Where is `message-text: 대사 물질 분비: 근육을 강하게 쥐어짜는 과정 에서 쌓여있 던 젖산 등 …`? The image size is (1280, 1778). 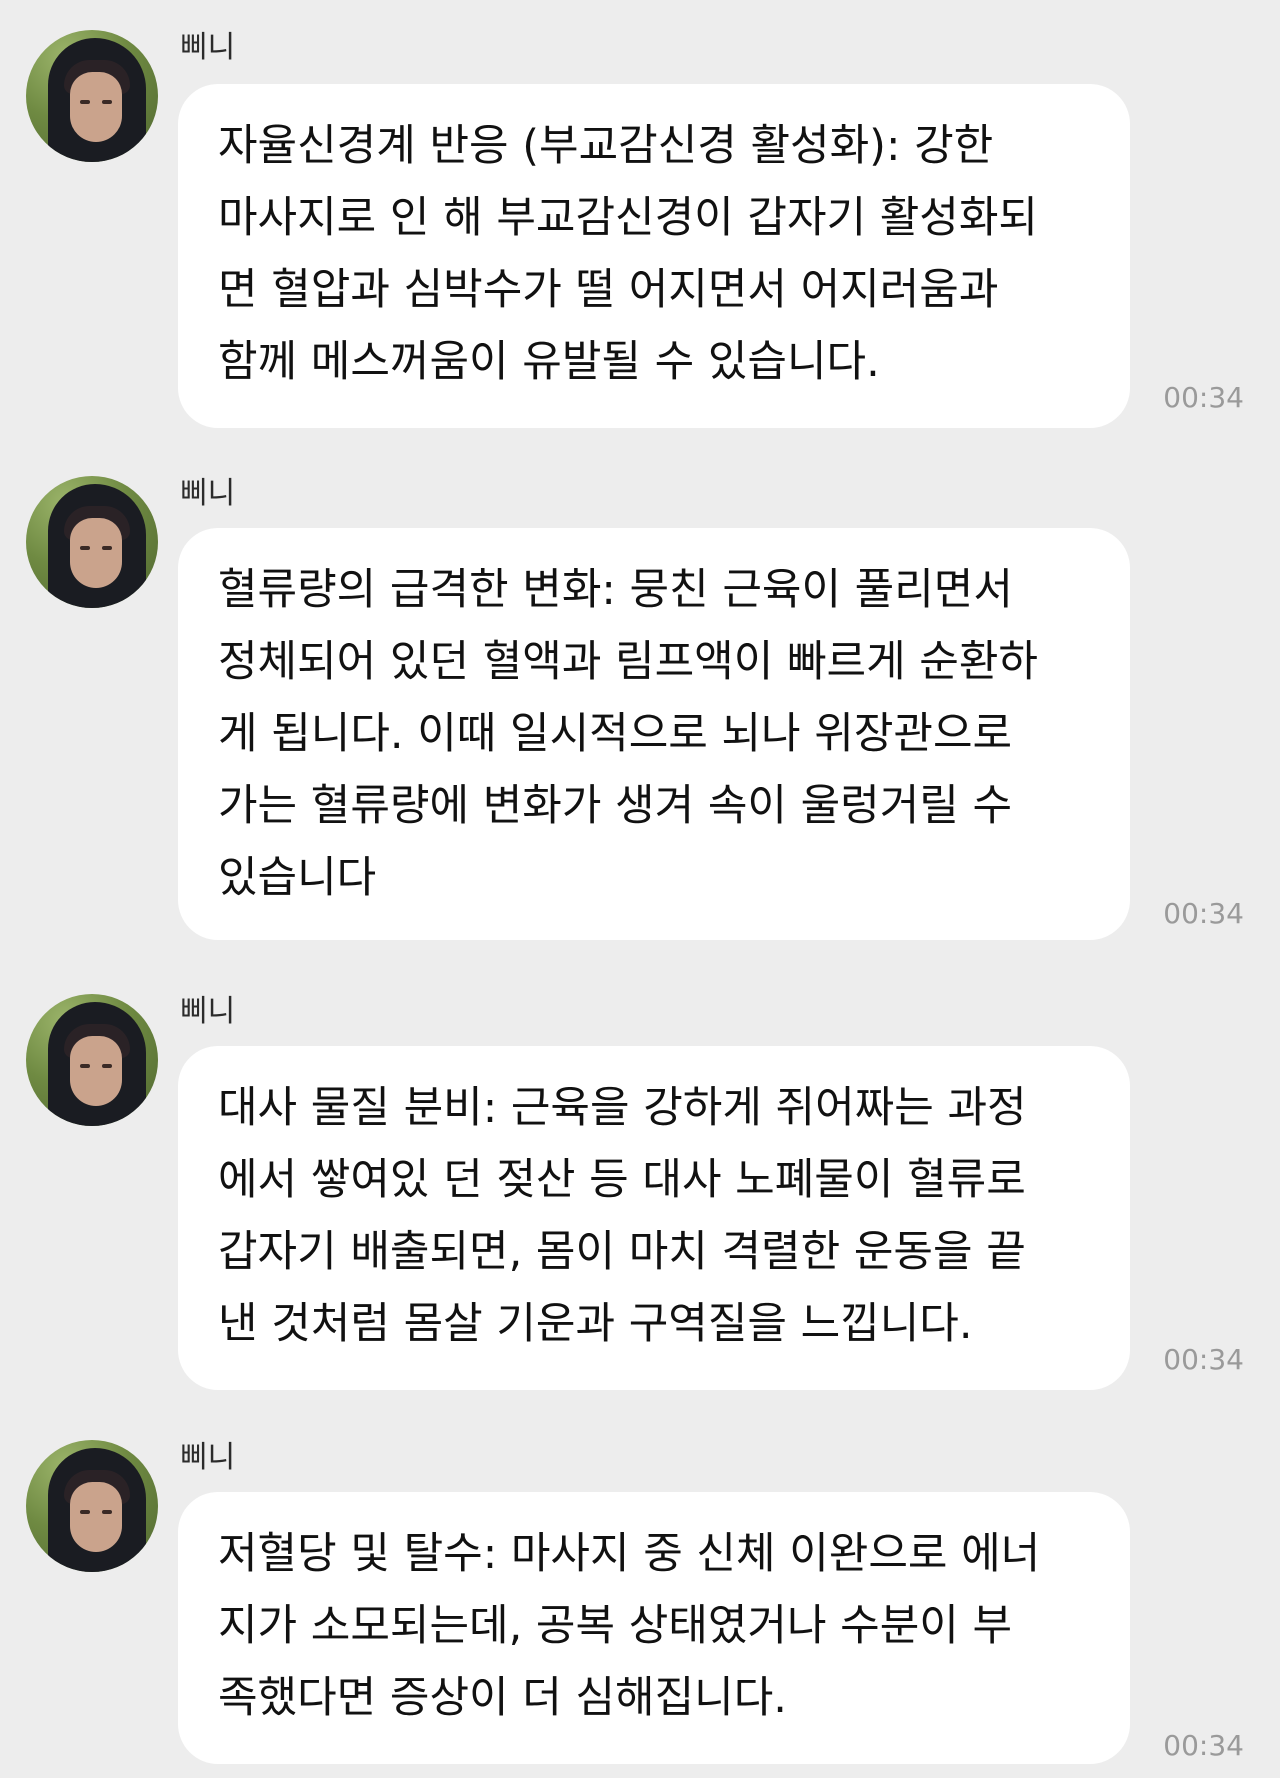
message-text: 대사 물질 분비: 근육을 강하게 쥐어짜는 과정 에서 쌓여있 던 젖산 등 … is located at coordinates (622, 1216).